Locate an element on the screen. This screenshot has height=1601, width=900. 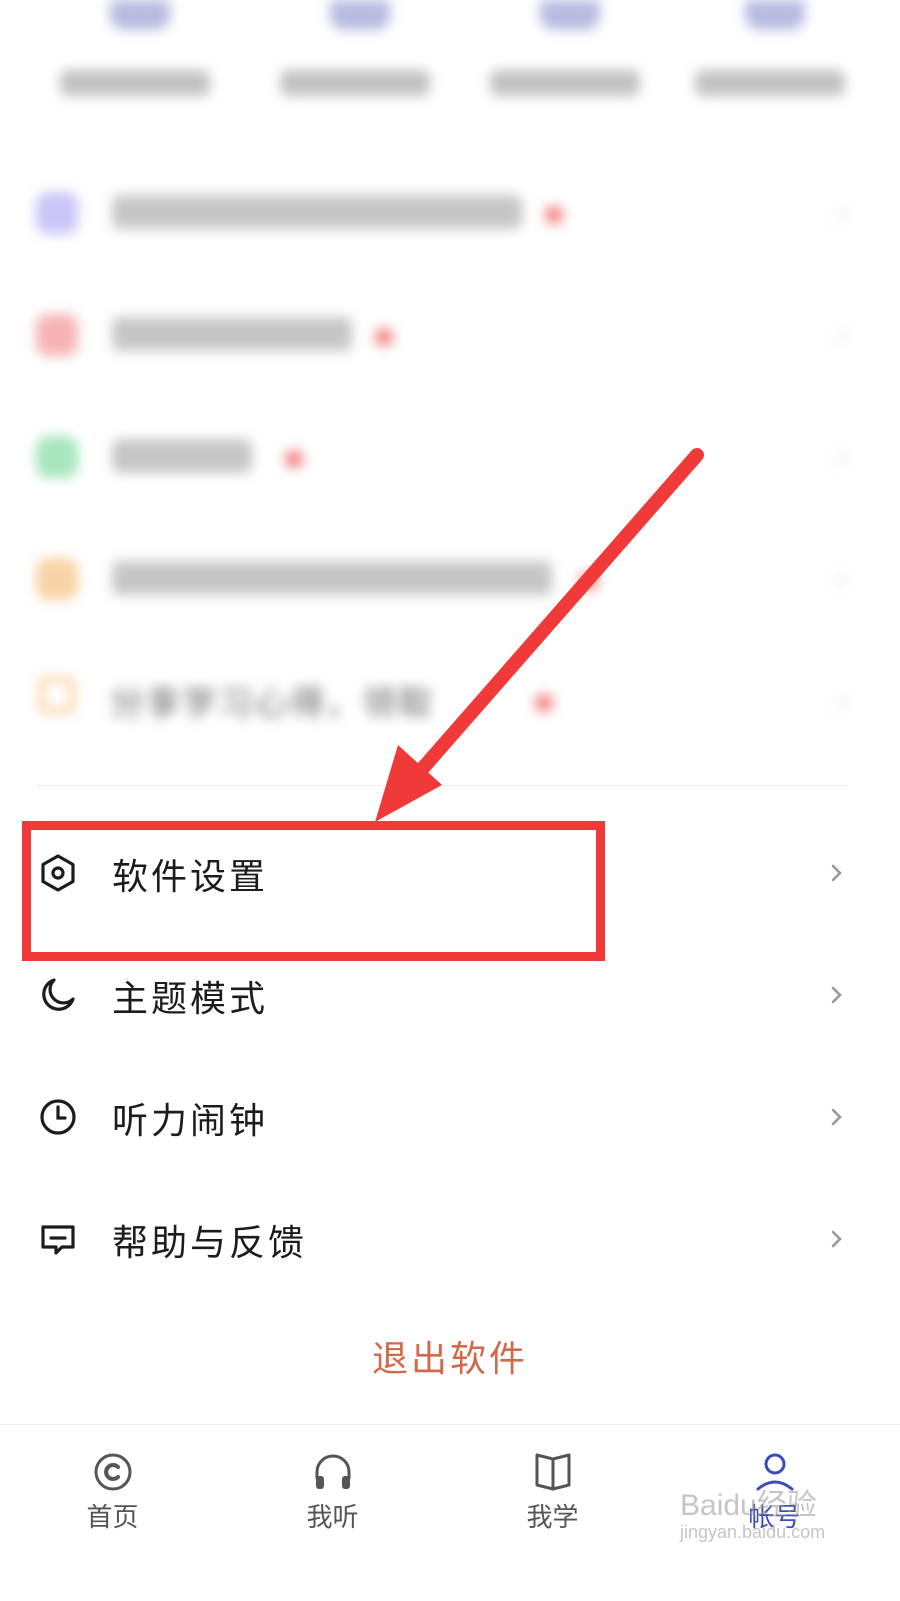
tab-listen: 我听 is located at coordinates (332, 1513).